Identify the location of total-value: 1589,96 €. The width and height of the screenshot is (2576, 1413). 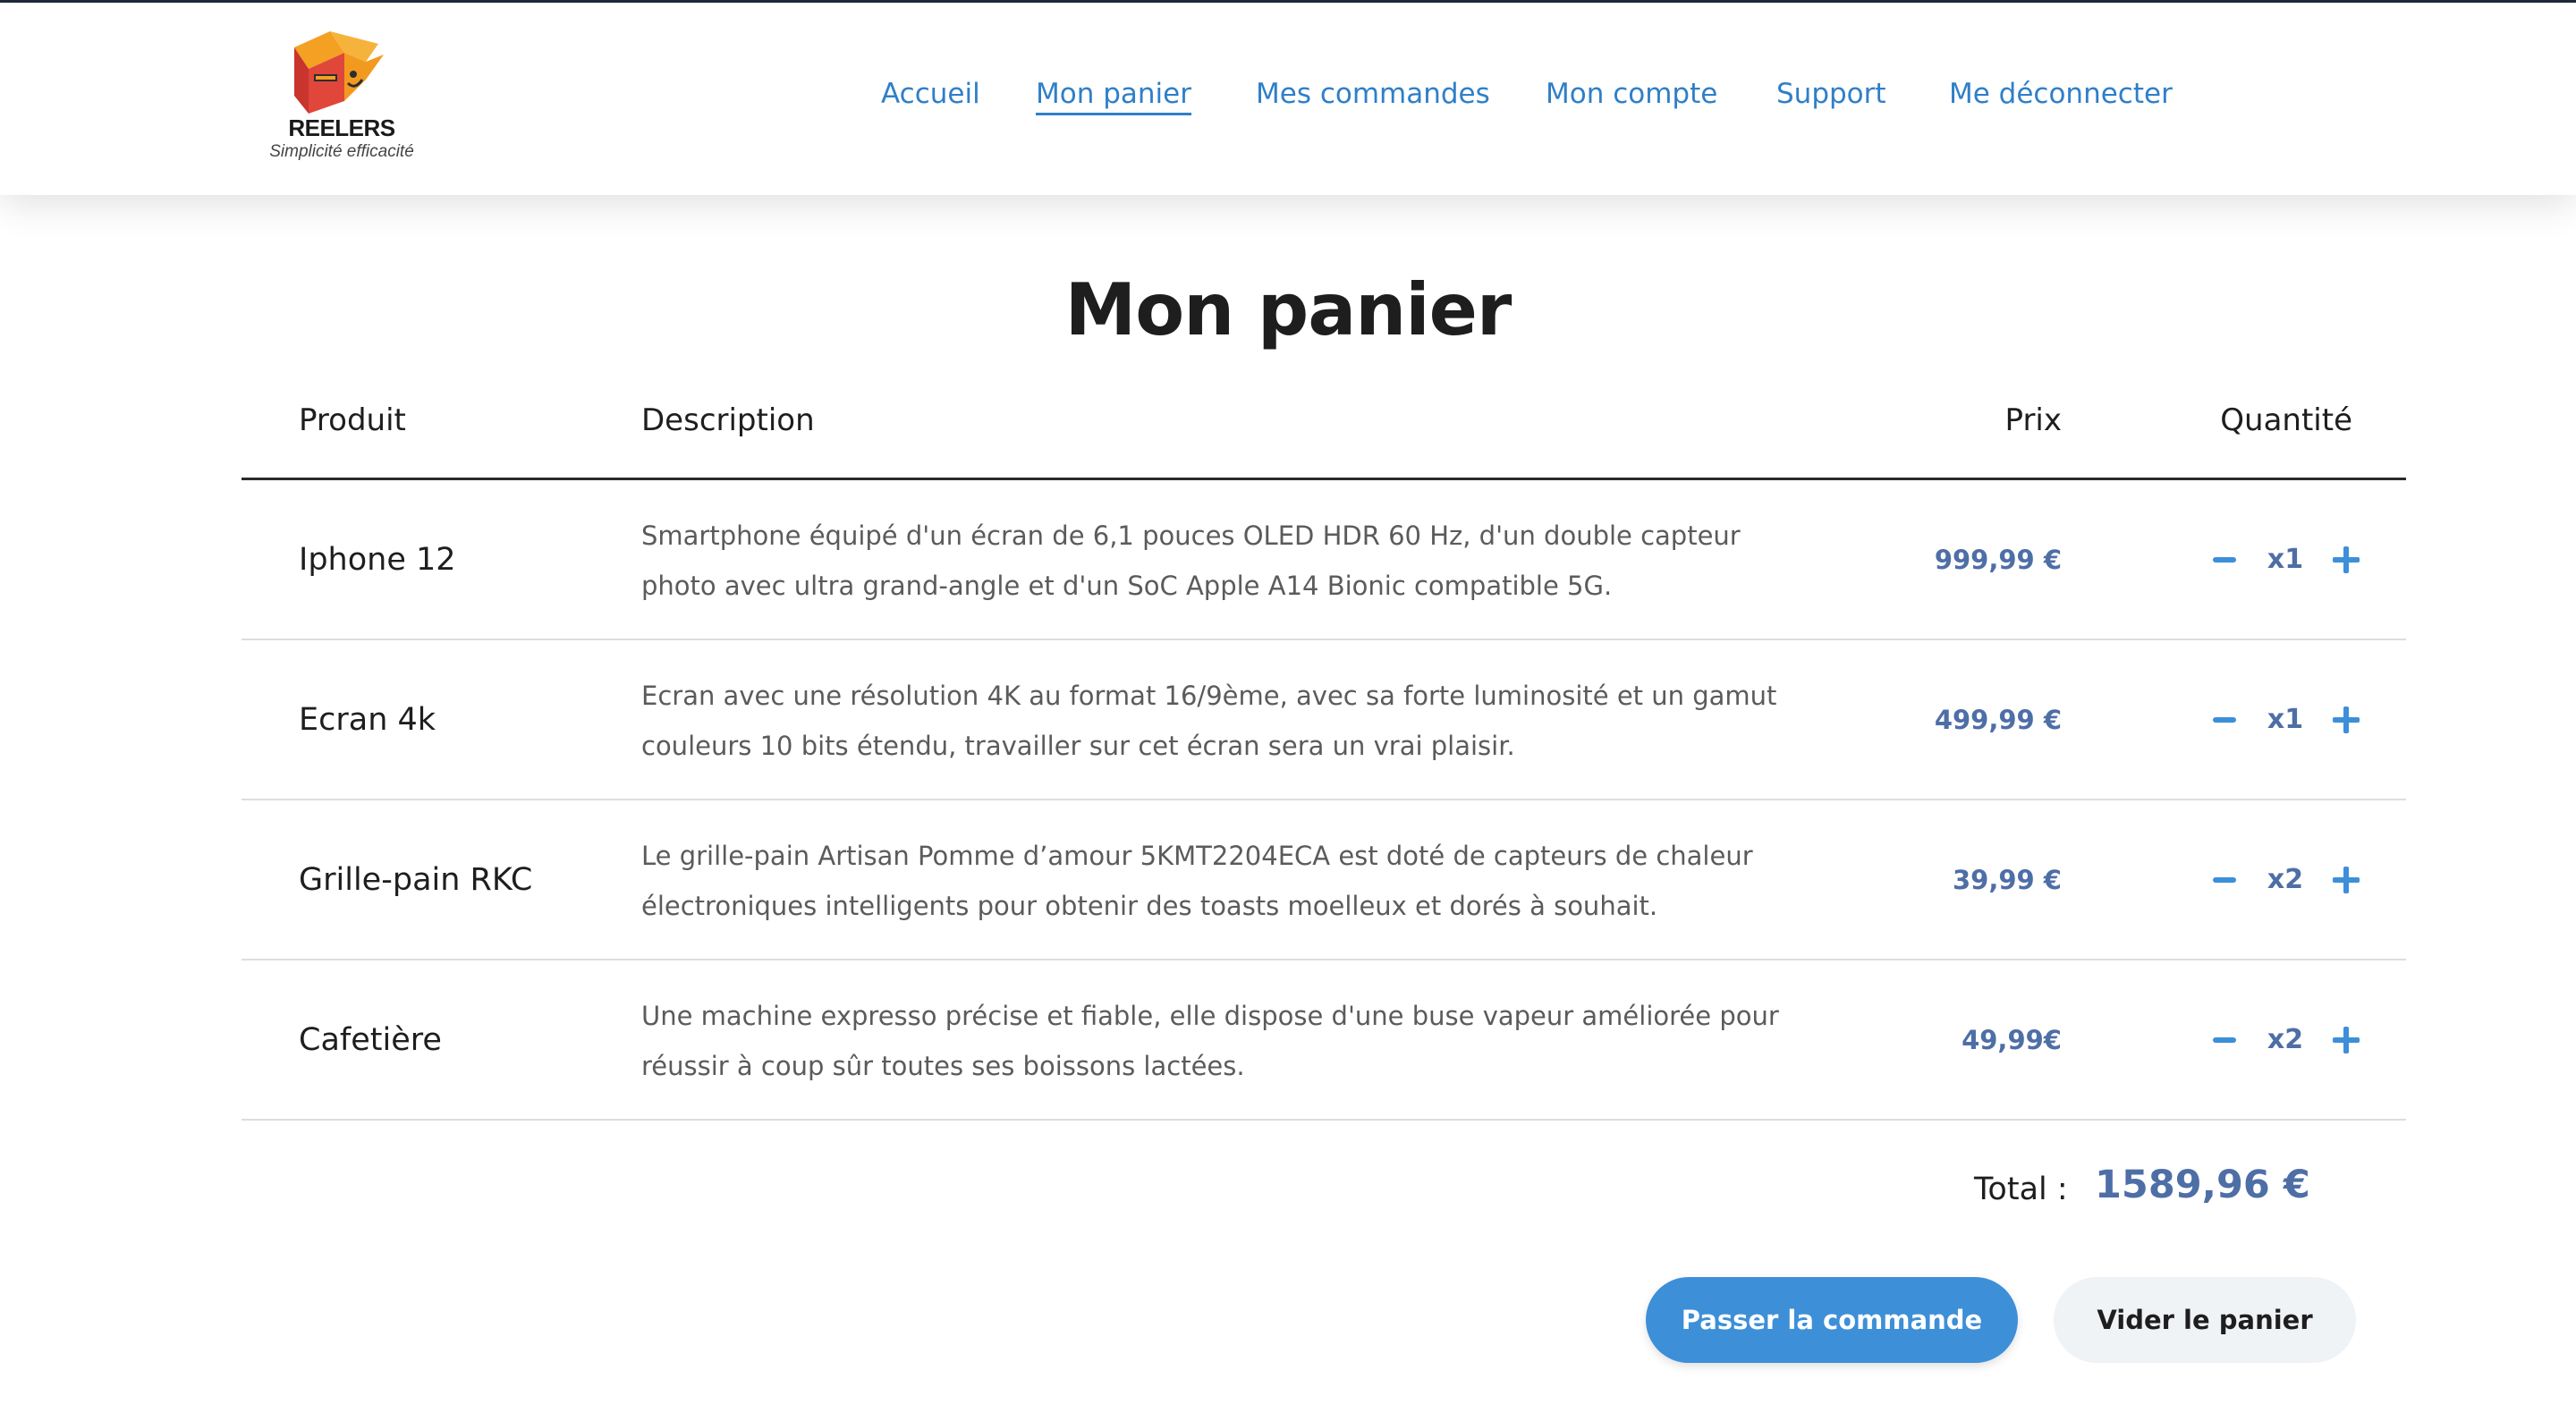
(2202, 1185).